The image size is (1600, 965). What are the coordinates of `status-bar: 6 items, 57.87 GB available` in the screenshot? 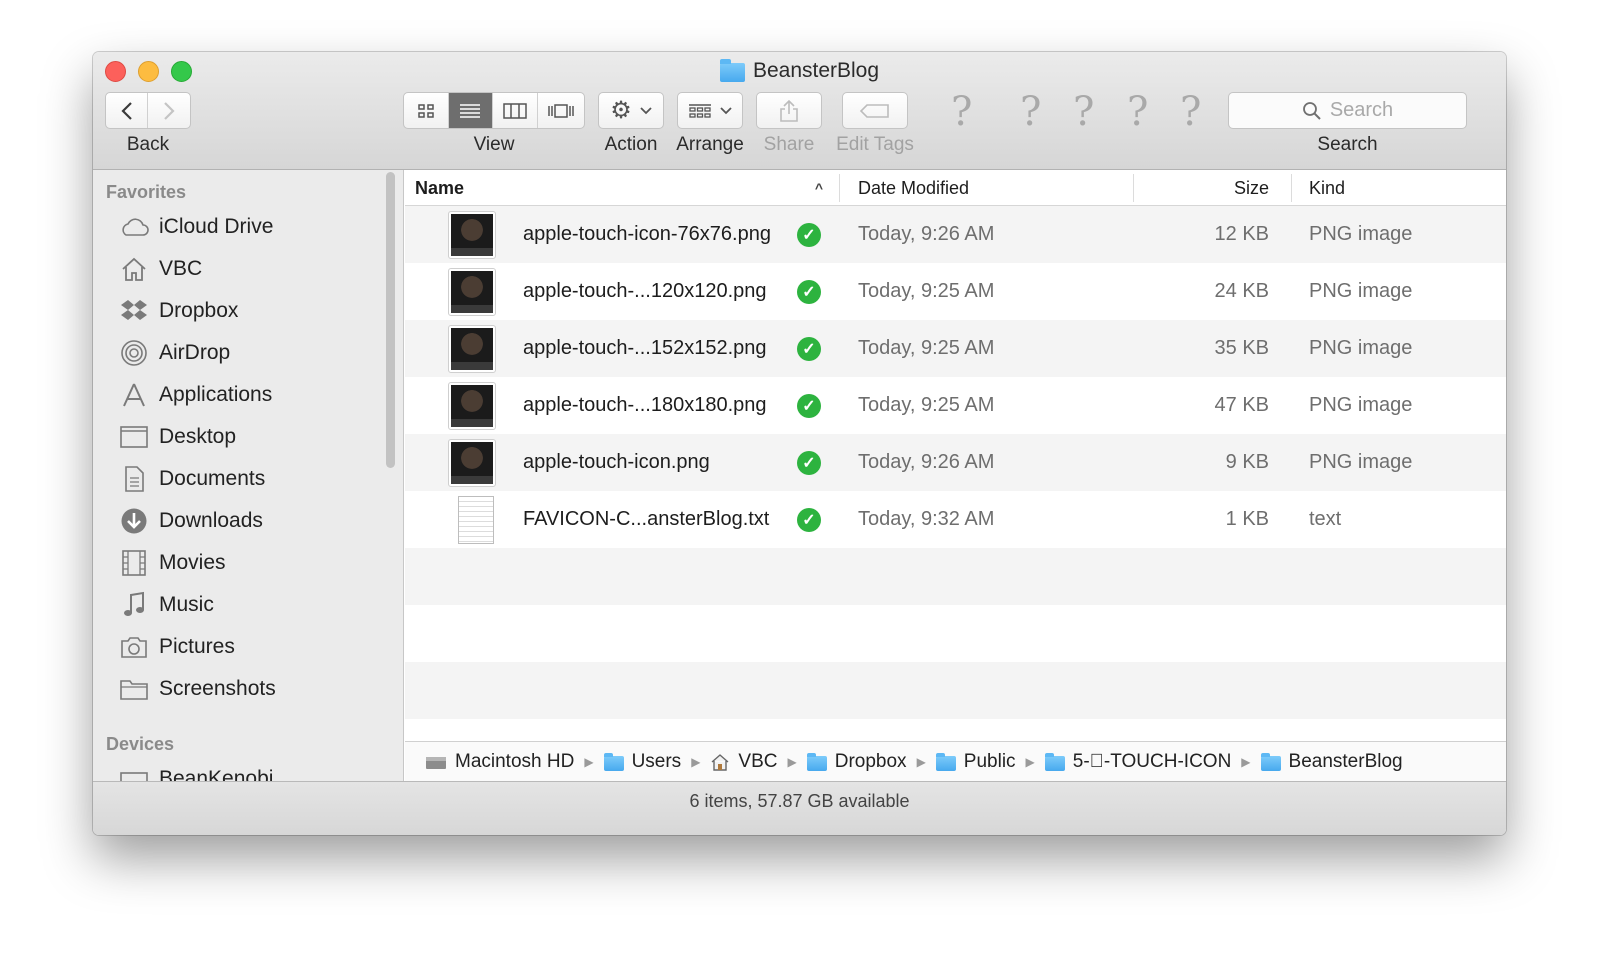 It's located at (799, 808).